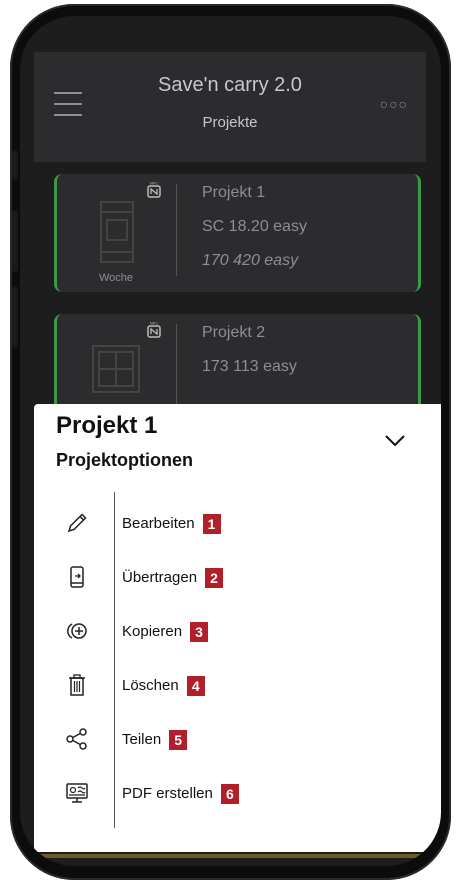 The height and width of the screenshot is (884, 461). Describe the element at coordinates (195, 686) in the screenshot. I see `step-badge: 4` at that location.